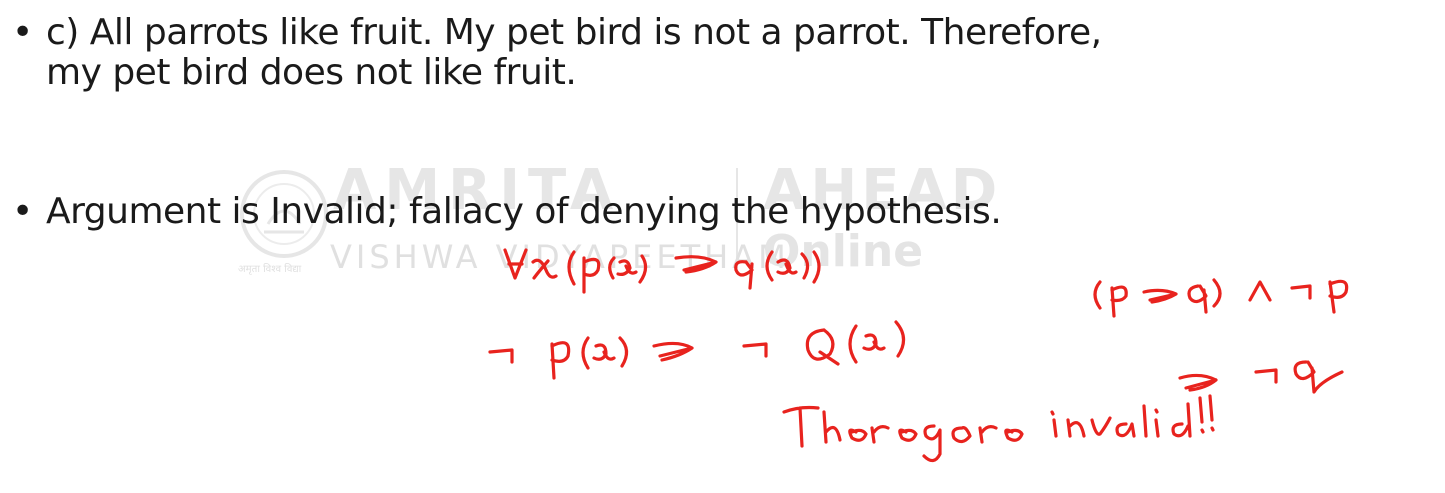 Image resolution: width=1445 pixels, height=493 pixels. I want to click on ink-forall, so click(515, 264).